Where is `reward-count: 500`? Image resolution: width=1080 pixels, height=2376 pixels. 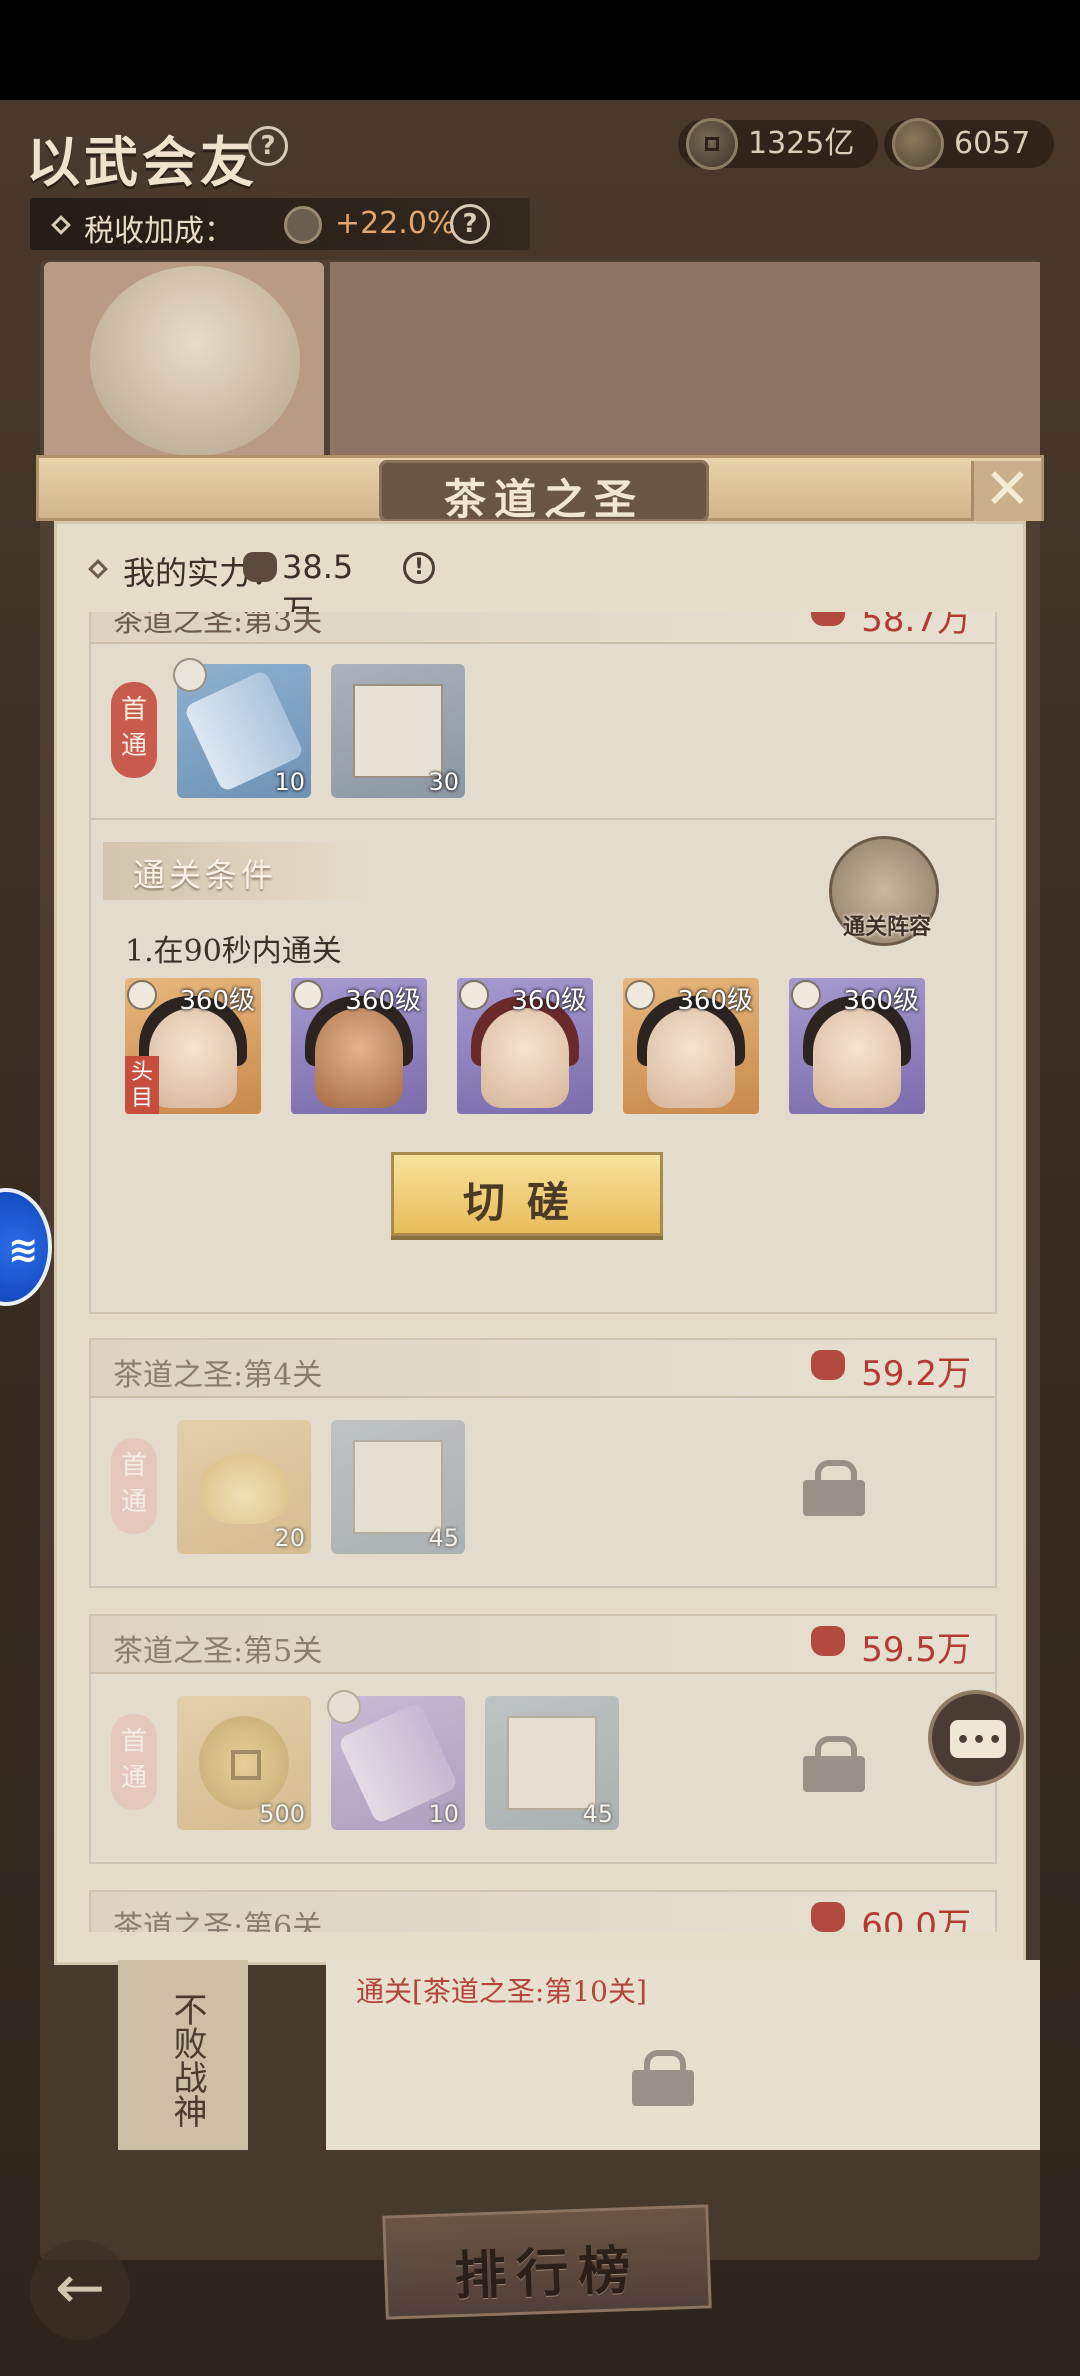
reward-count: 500 is located at coordinates (282, 1814).